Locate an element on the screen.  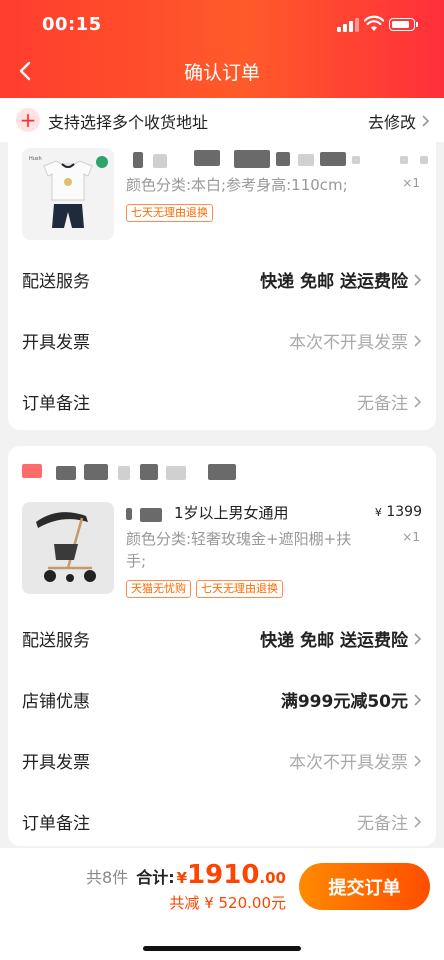
nav-bar: 确认订单 is located at coordinates (222, 71).